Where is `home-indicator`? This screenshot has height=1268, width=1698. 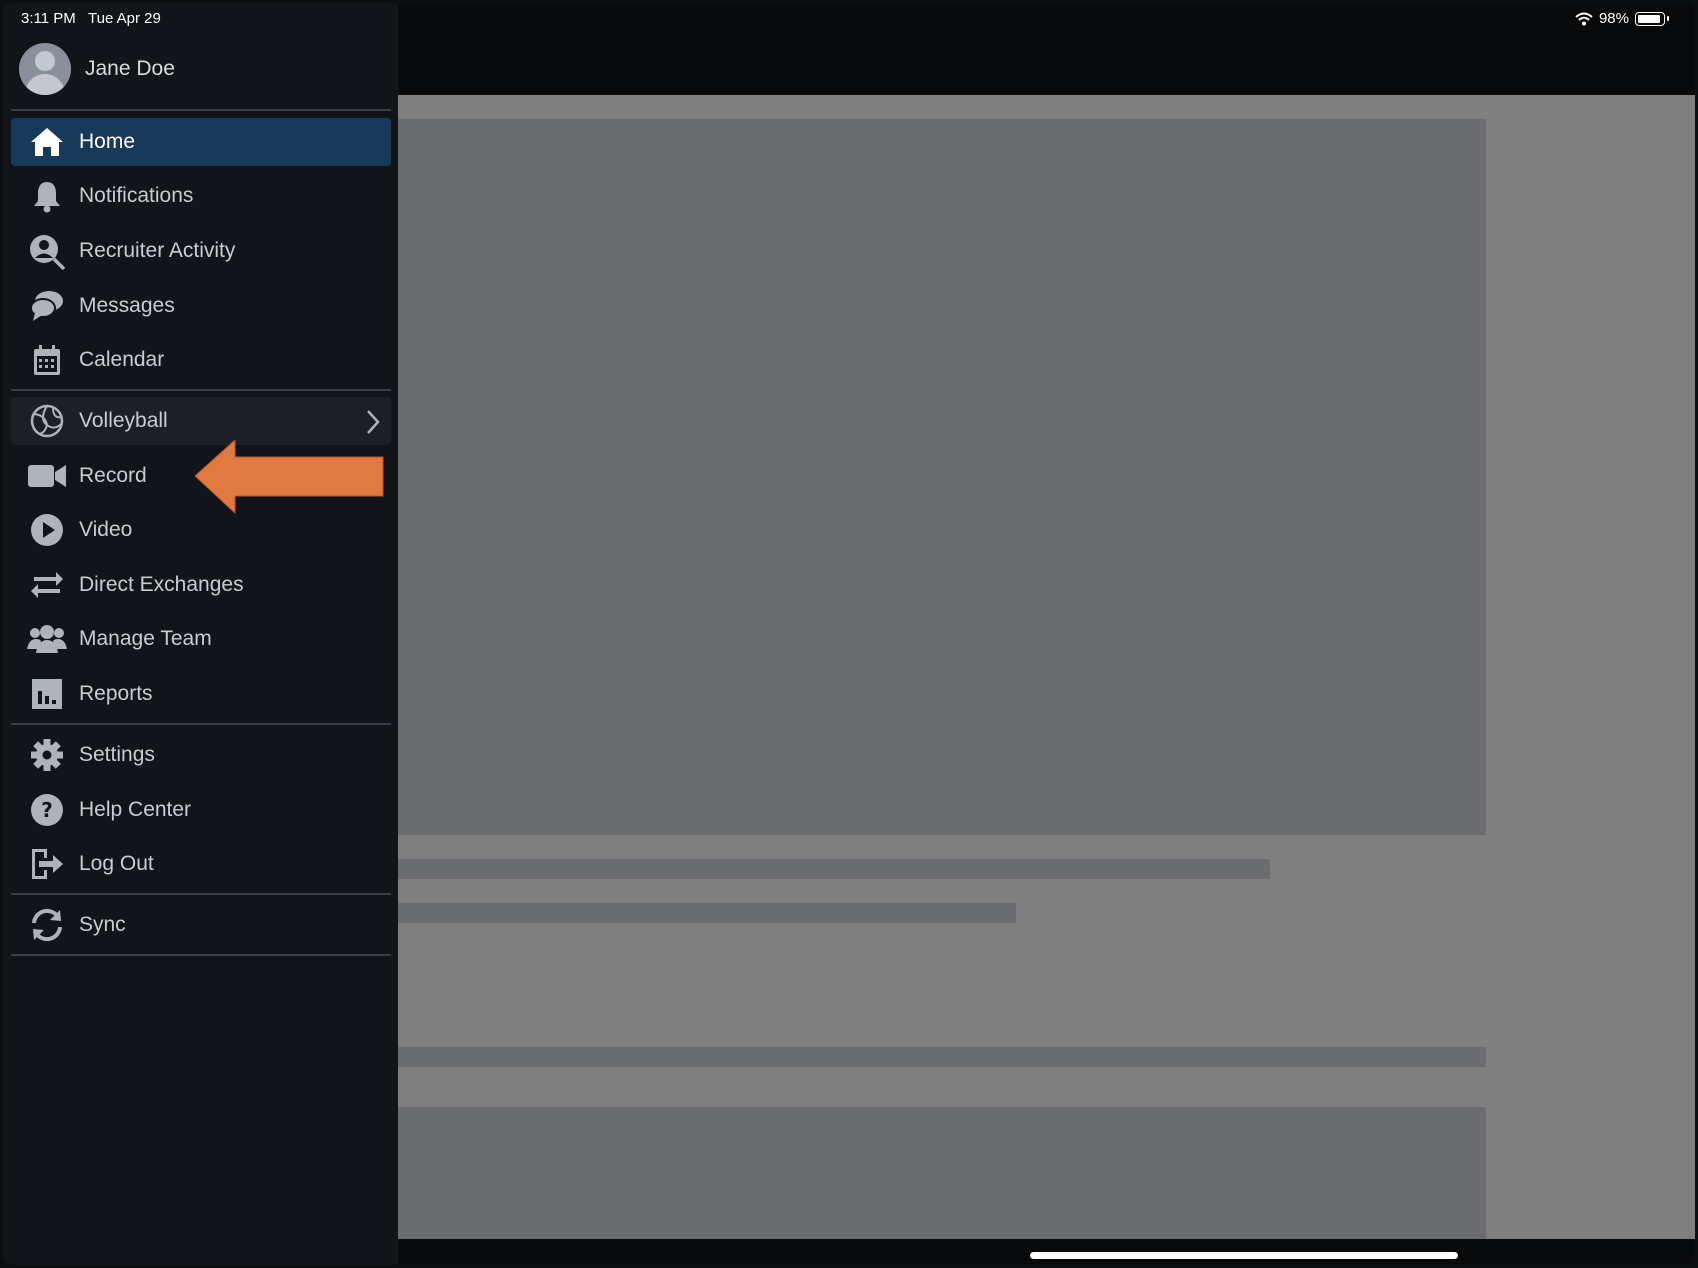
home-indicator is located at coordinates (1244, 1255).